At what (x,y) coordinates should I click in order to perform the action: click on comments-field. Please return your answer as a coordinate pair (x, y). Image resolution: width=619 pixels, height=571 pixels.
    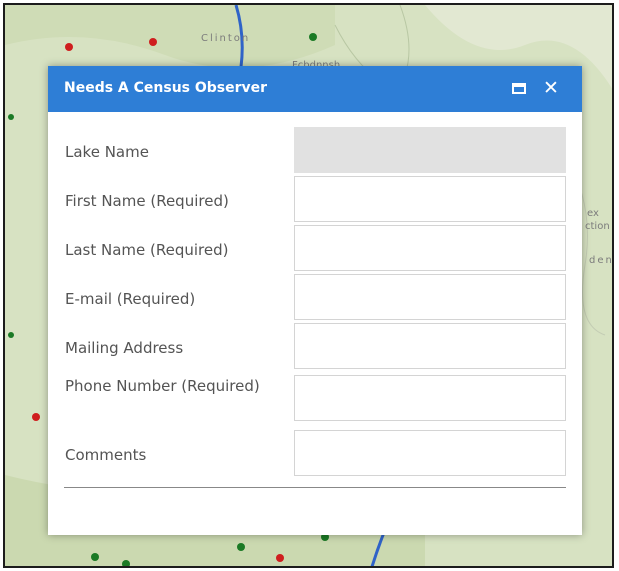
    Looking at the image, I should click on (430, 453).